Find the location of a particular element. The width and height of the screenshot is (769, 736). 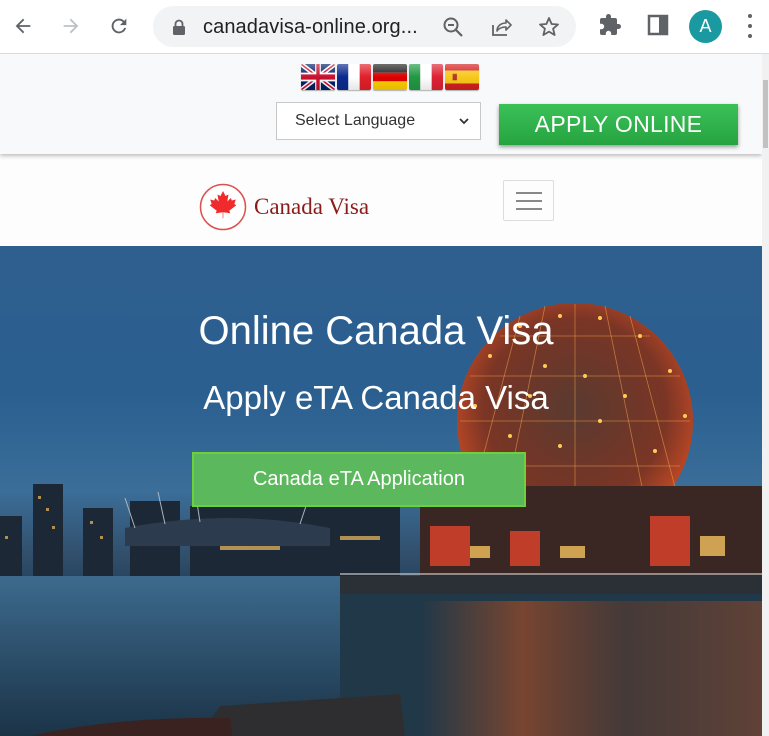

back-button is located at coordinates (23, 26).